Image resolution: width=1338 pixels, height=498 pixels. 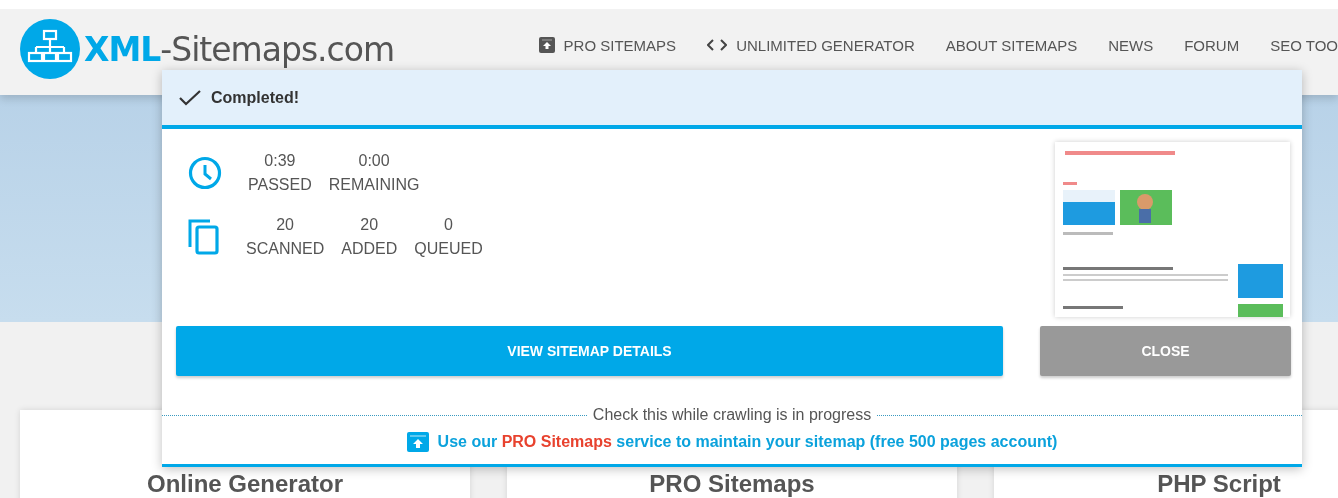 I want to click on pro-sitemaps-link: Use our PRO Sitemaps service to maintain your sitemap (free 500 pages account), so click(x=747, y=442).